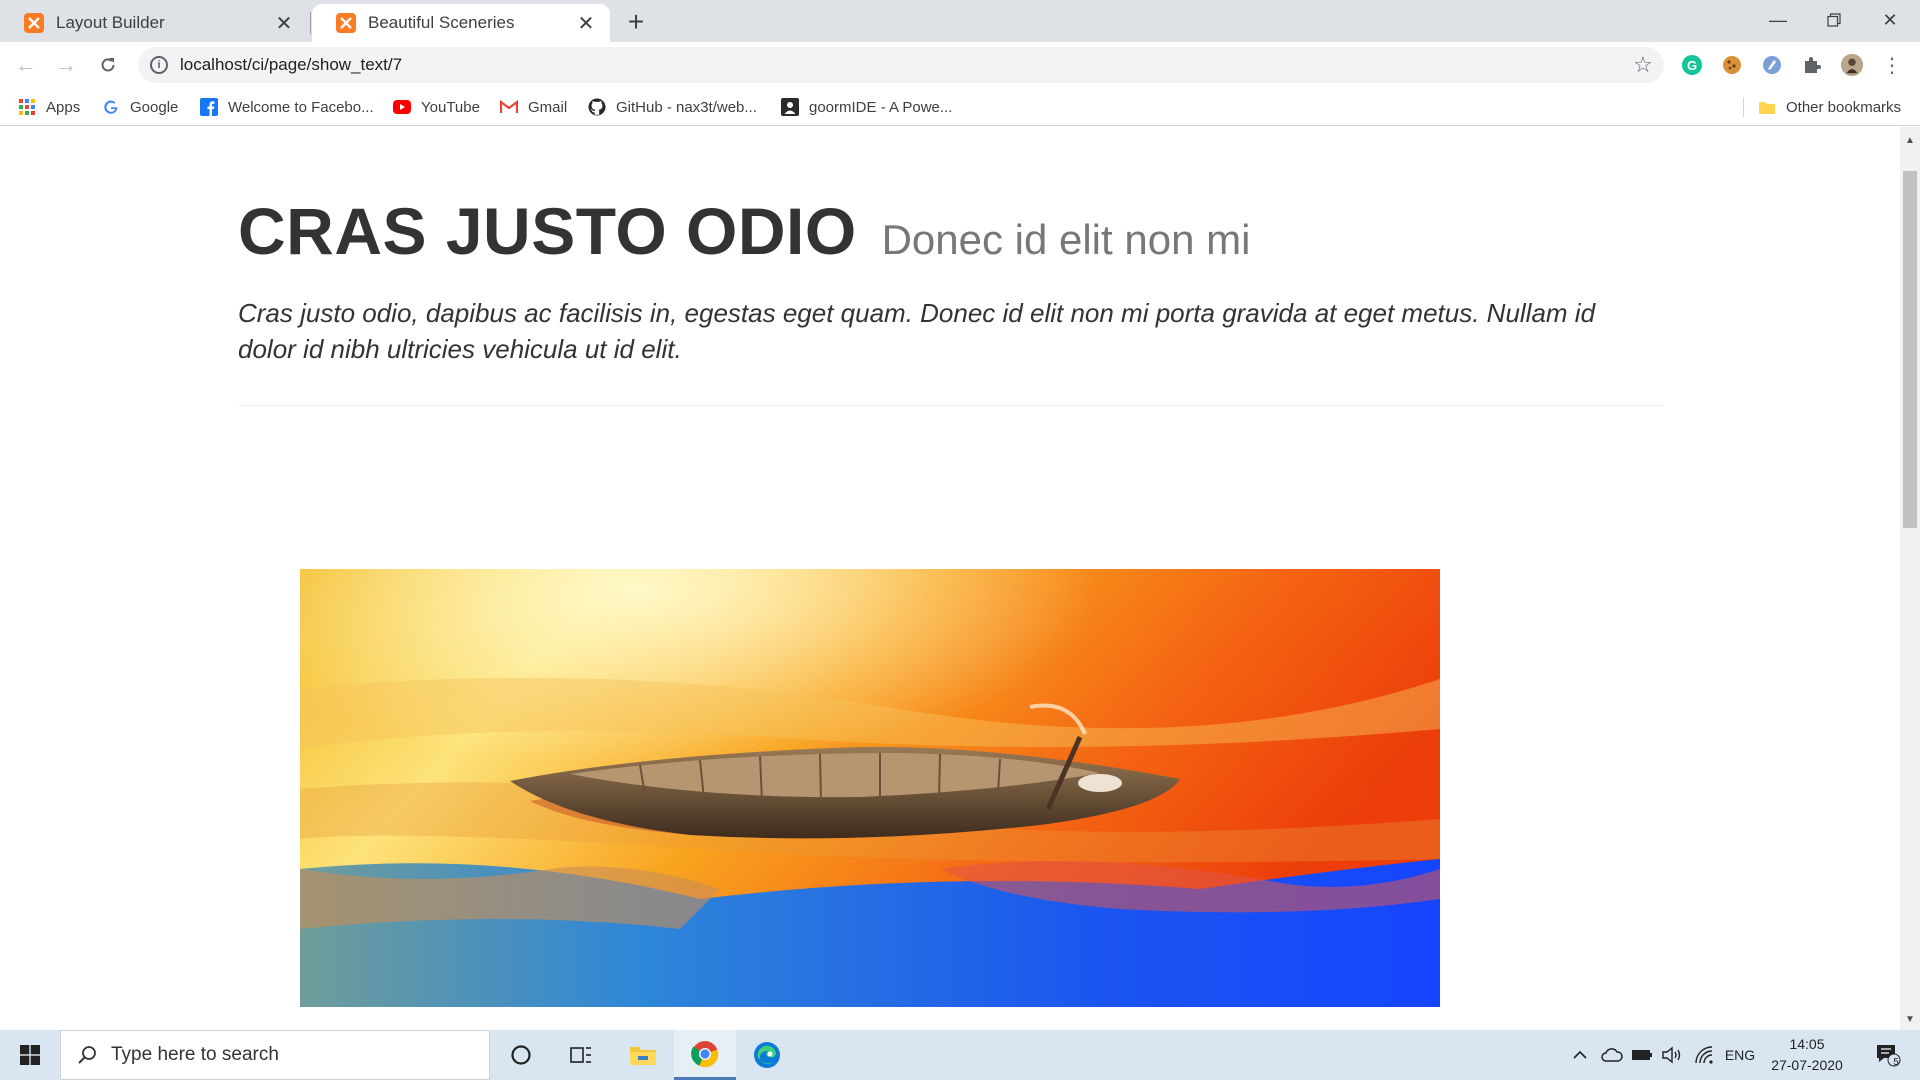 The width and height of the screenshot is (1920, 1080). What do you see at coordinates (1807, 1055) in the screenshot?
I see `taskbar-clock: 14:05 27-07-2020` at bounding box center [1807, 1055].